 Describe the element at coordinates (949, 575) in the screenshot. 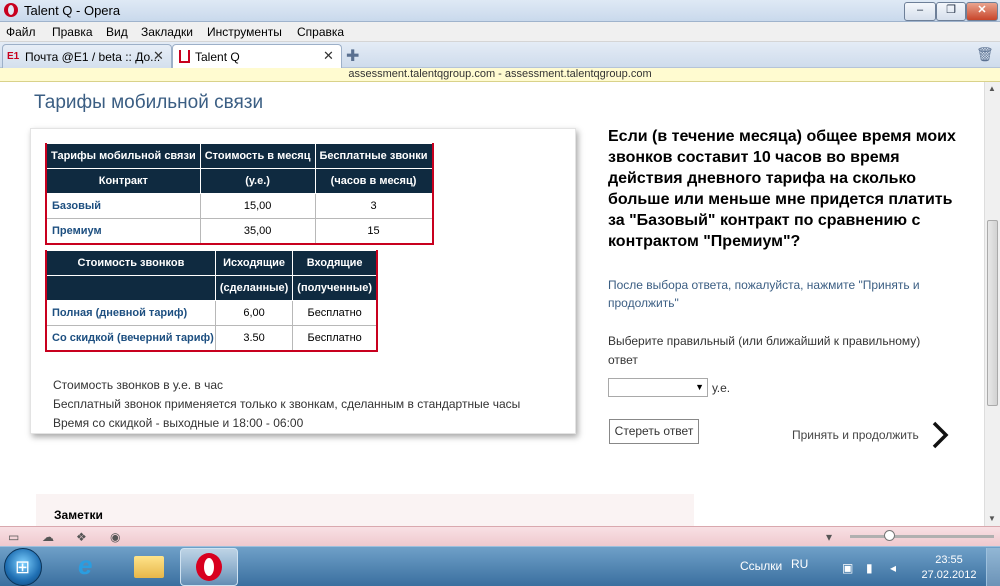

I see `clock-date: 27.02.2012` at that location.